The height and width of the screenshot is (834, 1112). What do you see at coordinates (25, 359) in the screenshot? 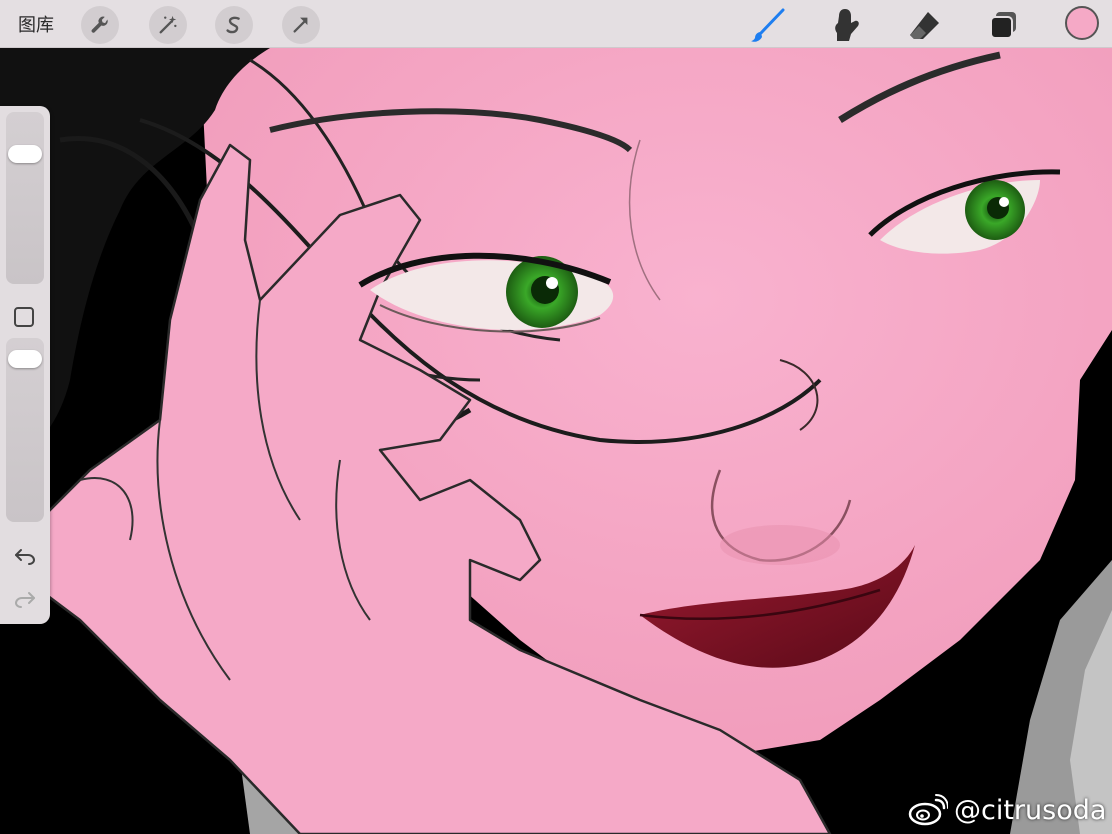
I see `opacity-thumb` at bounding box center [25, 359].